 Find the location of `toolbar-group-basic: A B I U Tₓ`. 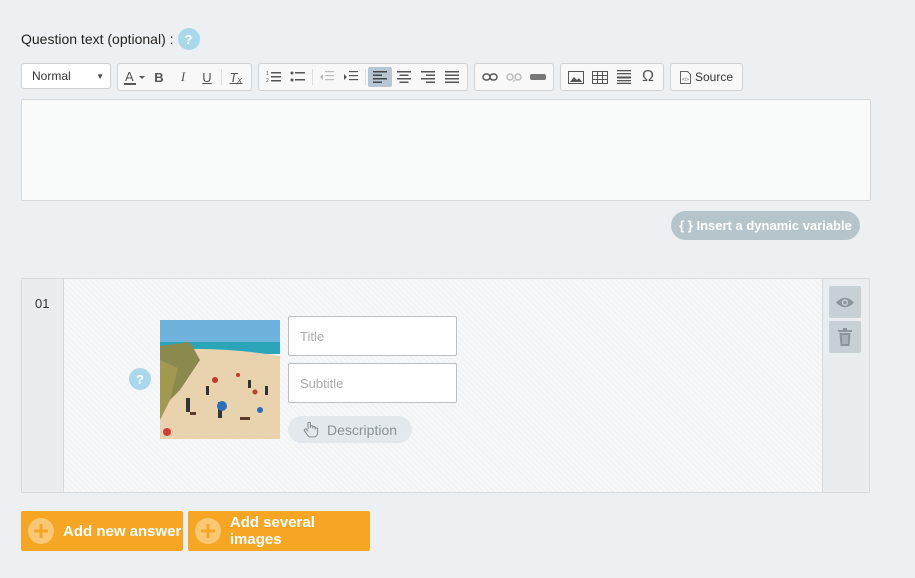

toolbar-group-basic: A B I U Tₓ is located at coordinates (184, 77).